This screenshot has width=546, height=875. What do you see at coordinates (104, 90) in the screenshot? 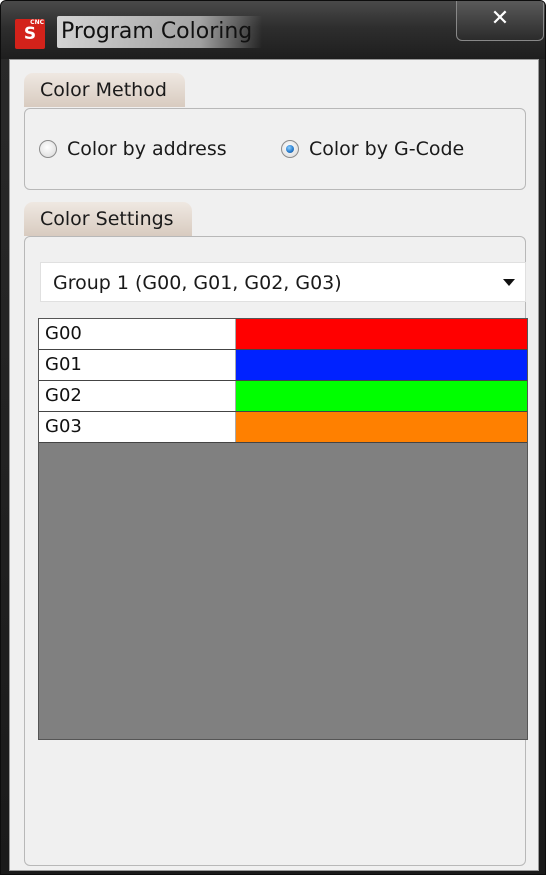
I see `tab-color-method: Color Method` at bounding box center [104, 90].